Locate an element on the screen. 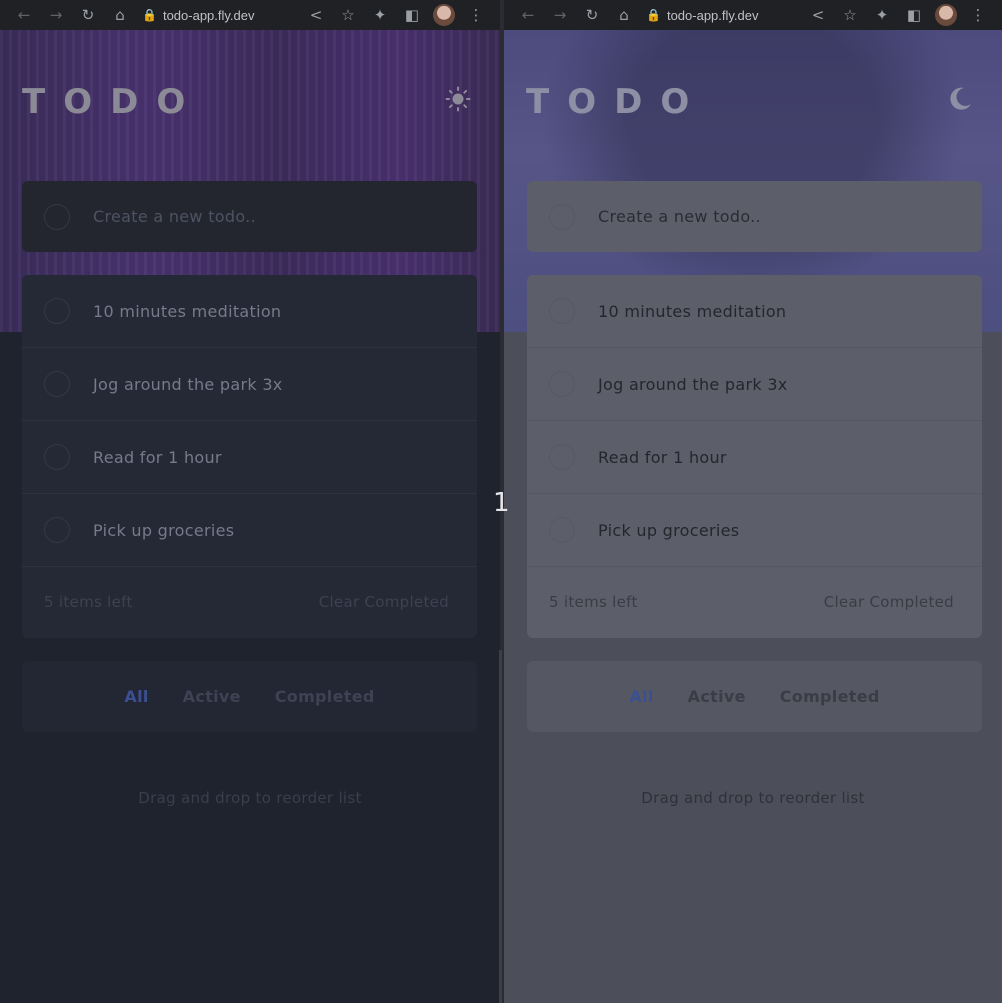 This screenshot has width=1002, height=1003. overlay-number: 1 is located at coordinates (501, 503).